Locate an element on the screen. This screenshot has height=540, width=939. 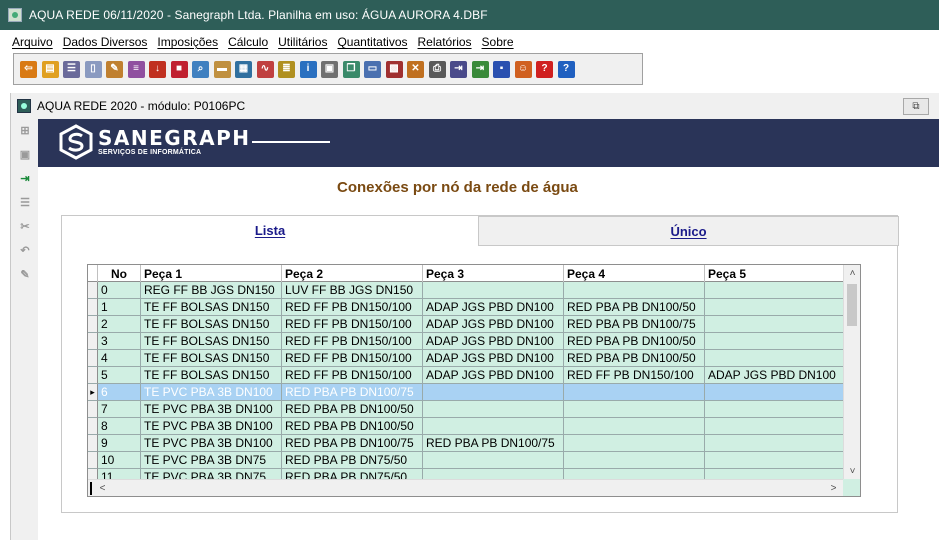
table-row: 10 TE PVC PBA 3B DN75 RED PBA PB DN75/50 is located at coordinates (472, 460).